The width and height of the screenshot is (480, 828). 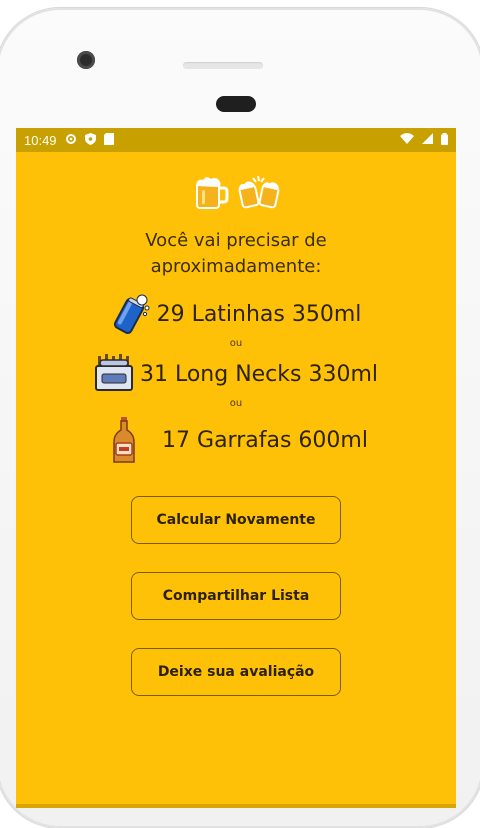 I want to click on bottom-edge, so click(x=236, y=806).